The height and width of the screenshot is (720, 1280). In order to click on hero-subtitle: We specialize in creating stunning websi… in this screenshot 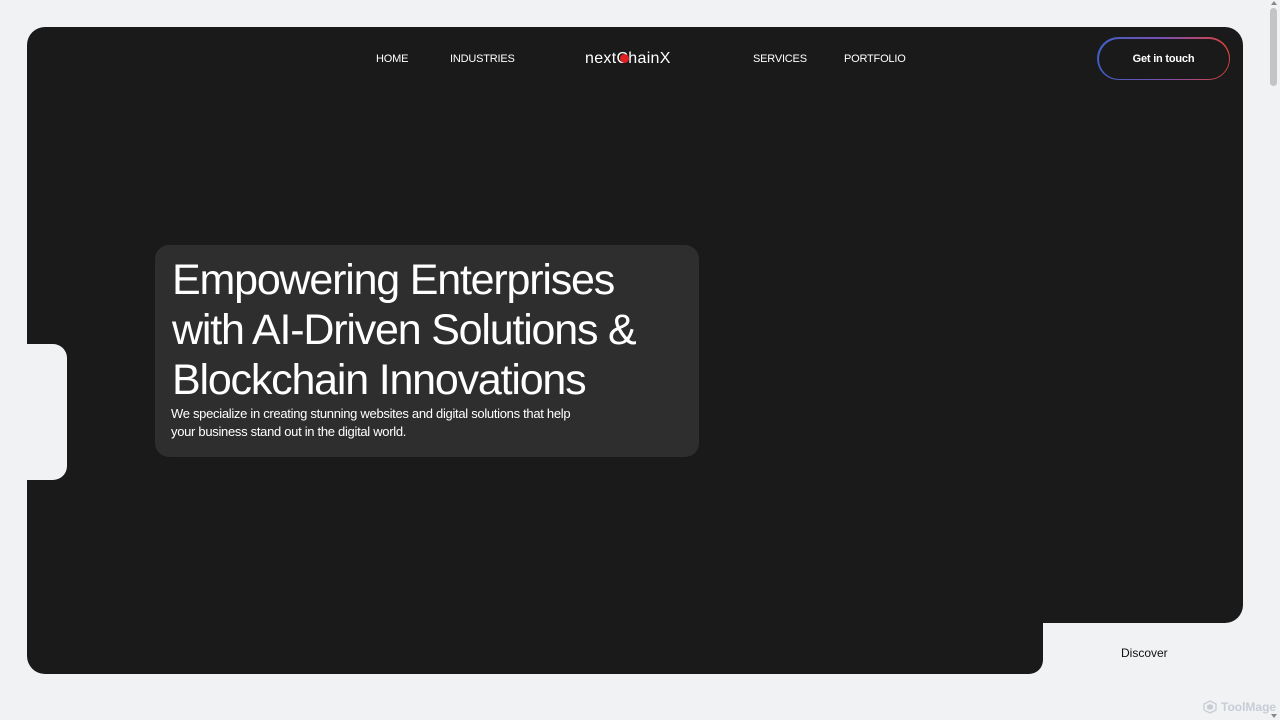, I will do `click(371, 422)`.